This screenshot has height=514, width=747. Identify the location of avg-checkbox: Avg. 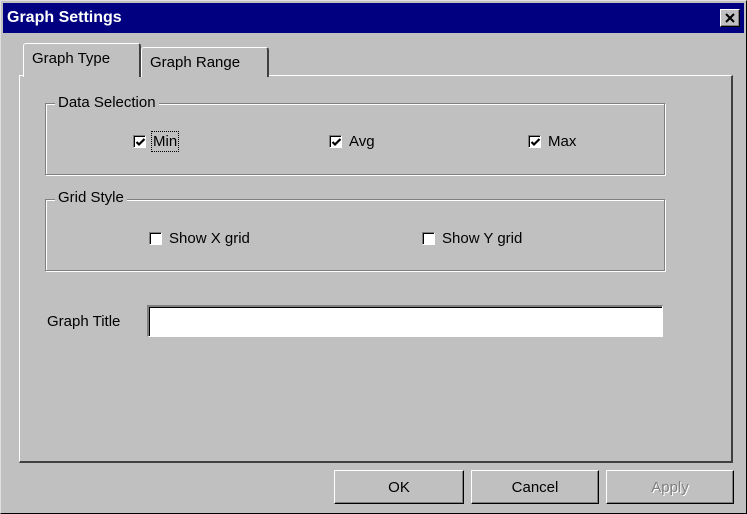
(352, 141).